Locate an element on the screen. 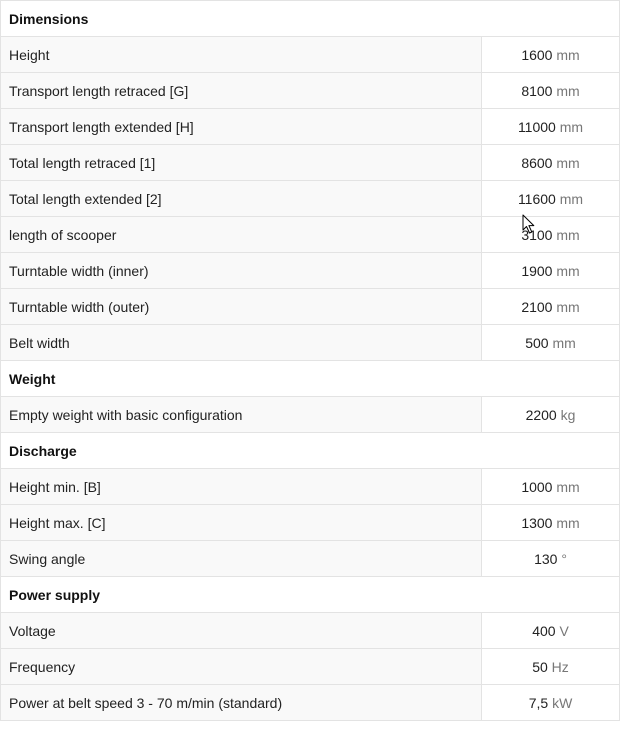  spec-row: Height min. [B] 1000 mm is located at coordinates (310, 486).